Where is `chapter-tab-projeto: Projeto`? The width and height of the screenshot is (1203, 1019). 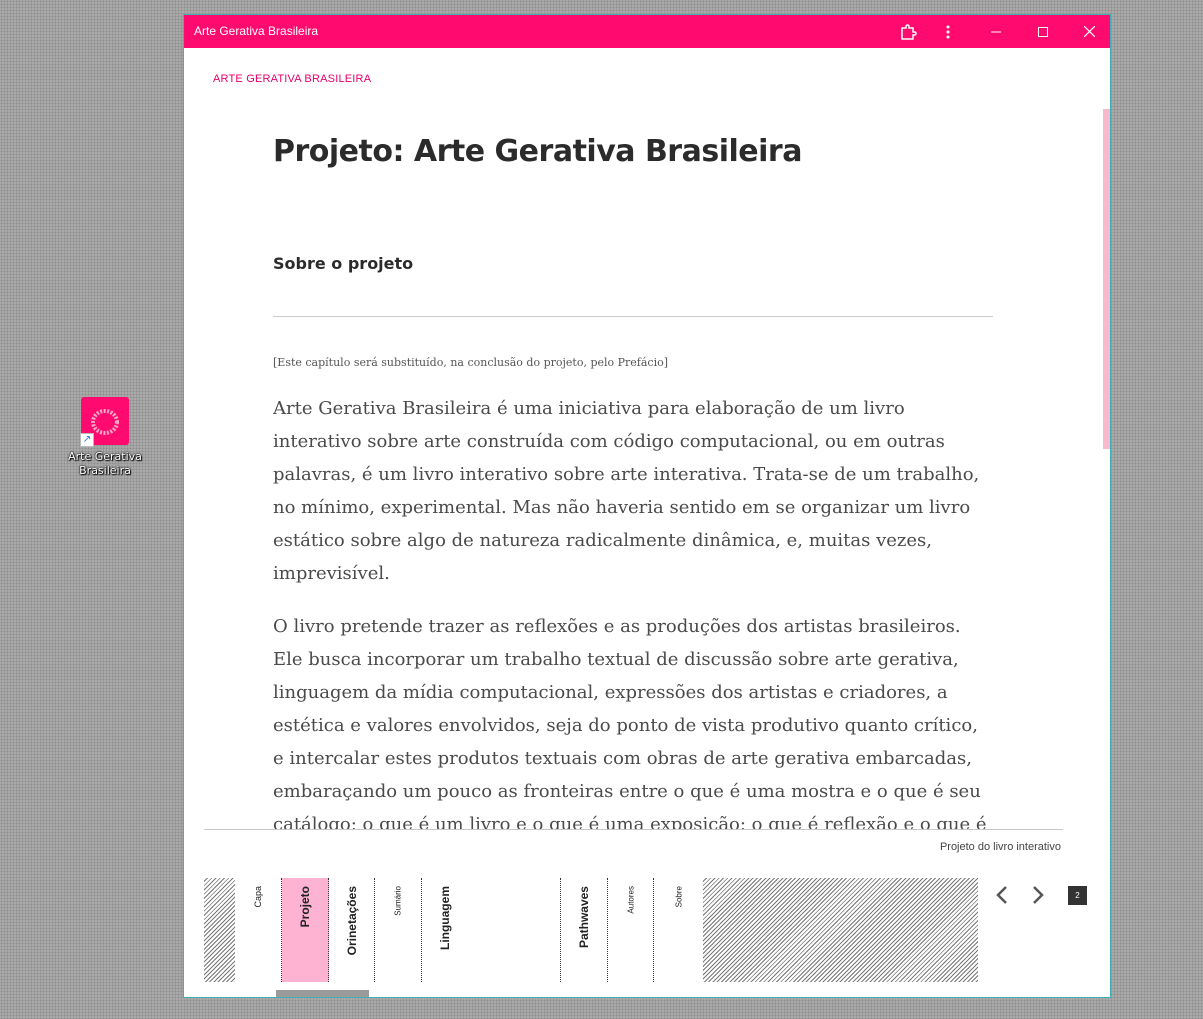
chapter-tab-projeto: Projeto is located at coordinates (305, 930).